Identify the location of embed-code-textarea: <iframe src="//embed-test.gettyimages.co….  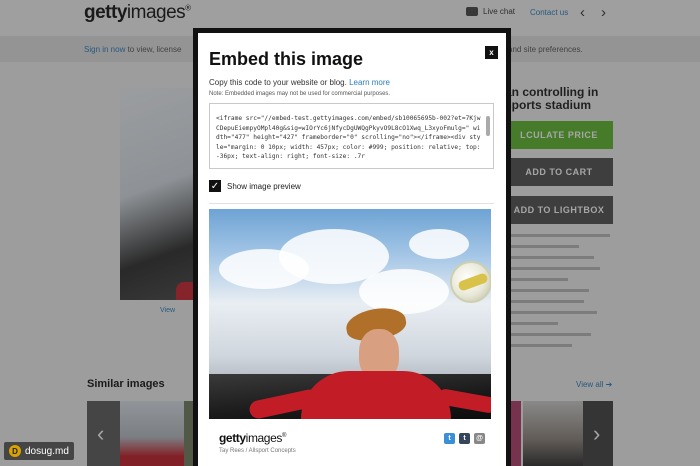
(351, 136).